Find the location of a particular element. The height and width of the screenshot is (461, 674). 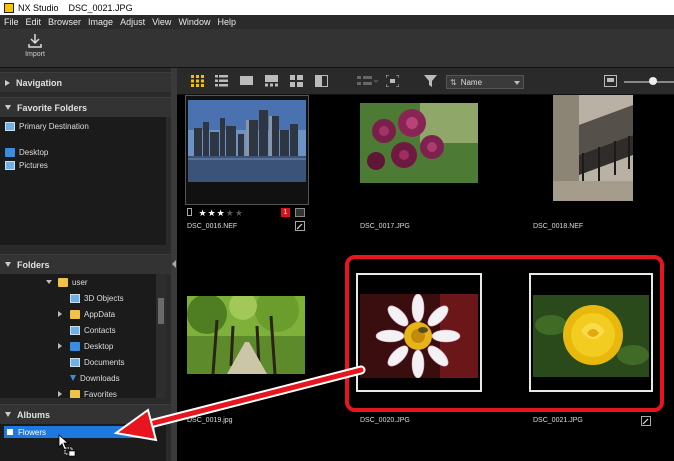

thumbnail-filename: DSC_0019.jpg is located at coordinates (210, 420).